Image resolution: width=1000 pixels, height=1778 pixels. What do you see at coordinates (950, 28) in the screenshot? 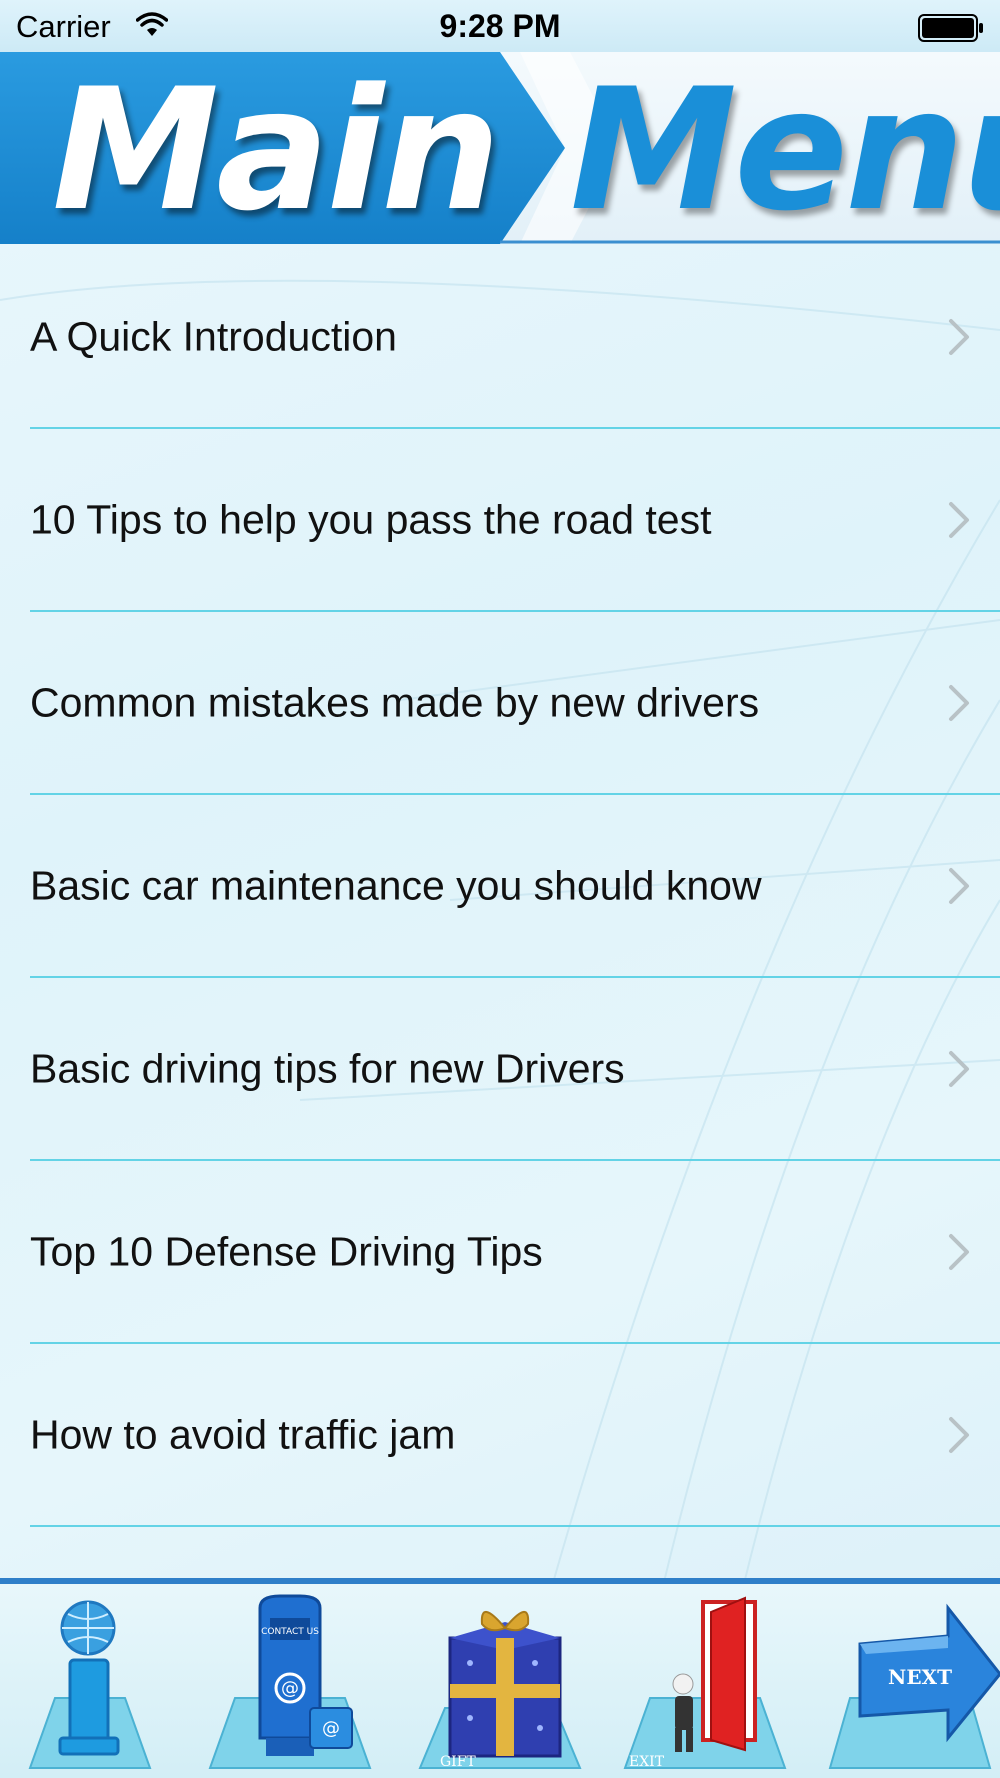
I see `battery-icon` at bounding box center [950, 28].